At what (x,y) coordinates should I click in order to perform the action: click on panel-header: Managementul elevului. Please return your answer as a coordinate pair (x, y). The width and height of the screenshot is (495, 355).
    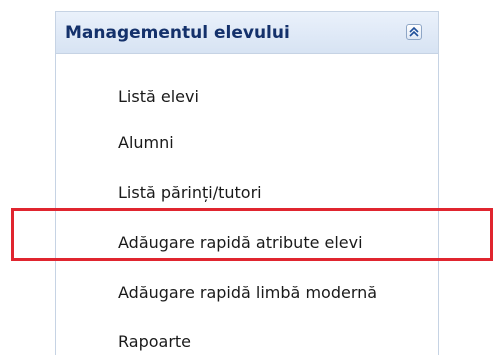
    Looking at the image, I should click on (247, 33).